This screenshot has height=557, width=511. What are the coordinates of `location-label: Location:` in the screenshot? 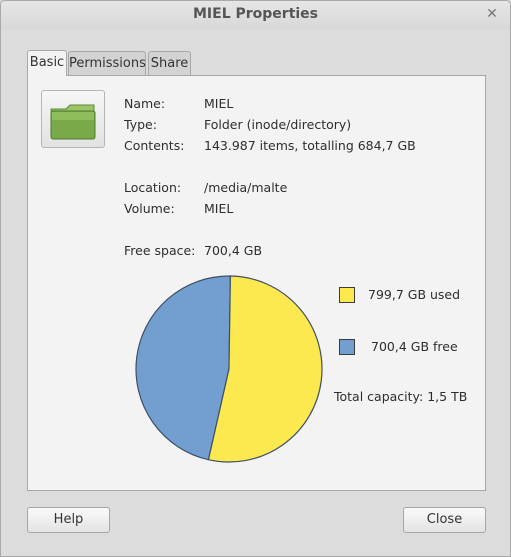 It's located at (153, 187).